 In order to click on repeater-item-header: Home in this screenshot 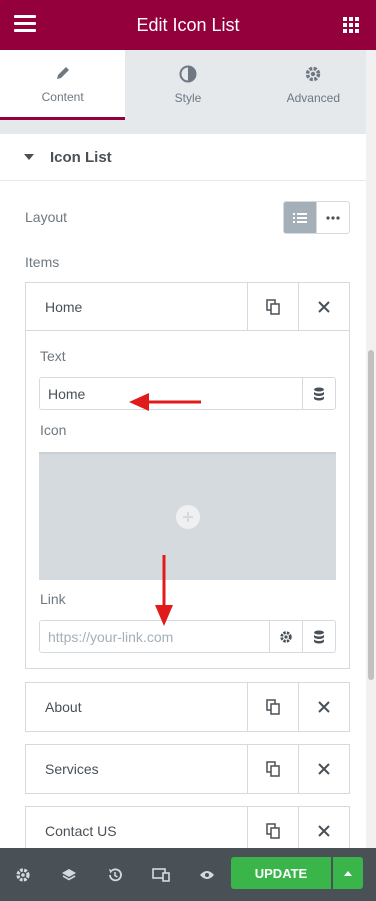, I will do `click(187, 307)`.